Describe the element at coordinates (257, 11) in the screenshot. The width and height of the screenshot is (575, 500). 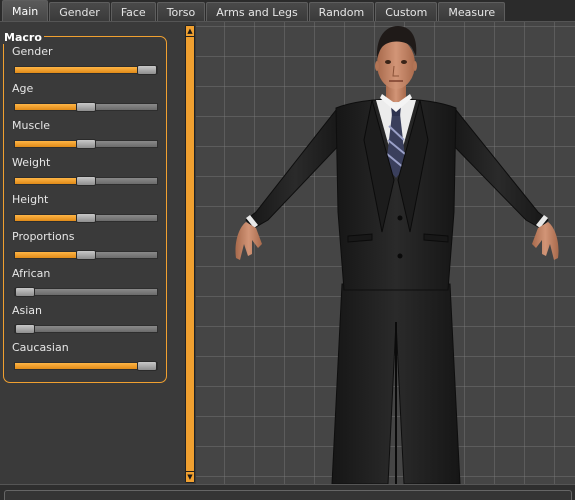
I see `tab-arms-and-legs: Arms and Legs` at that location.